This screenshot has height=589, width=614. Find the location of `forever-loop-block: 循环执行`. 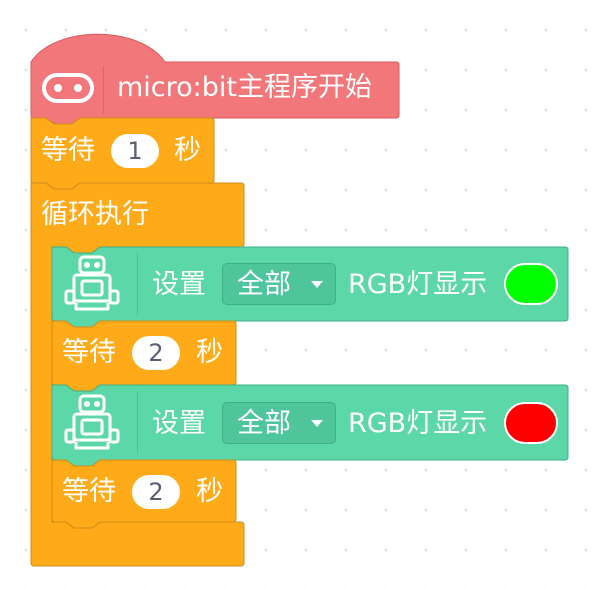

forever-loop-block: 循环执行 is located at coordinates (137, 215).